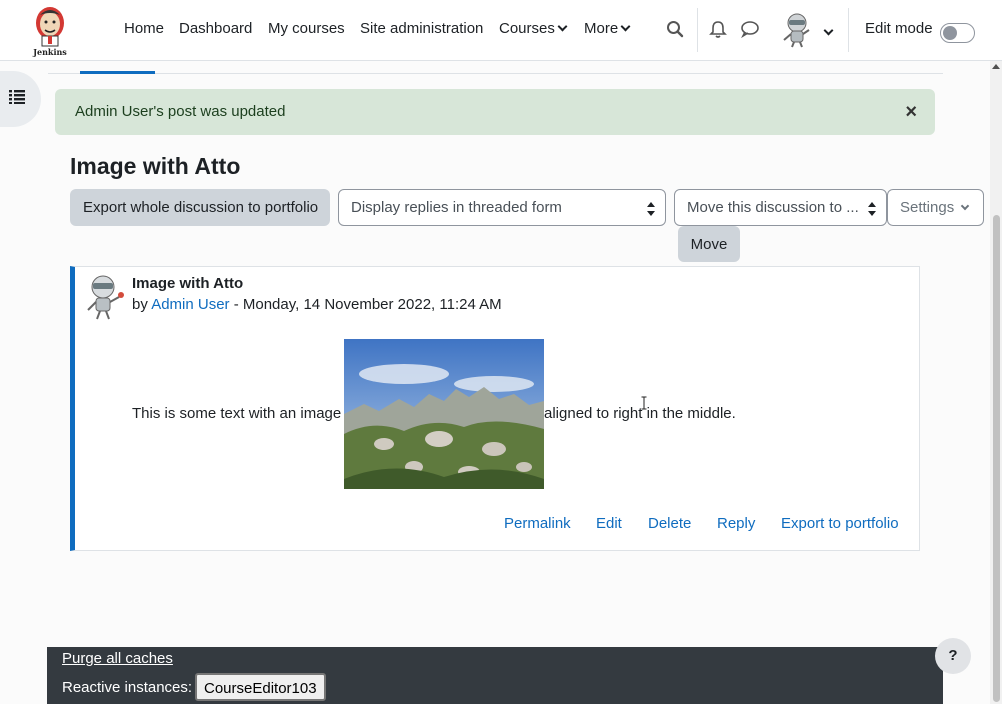 This screenshot has width=1002, height=704. What do you see at coordinates (50, 30) in the screenshot?
I see `jenkins-logo: Jenkins` at bounding box center [50, 30].